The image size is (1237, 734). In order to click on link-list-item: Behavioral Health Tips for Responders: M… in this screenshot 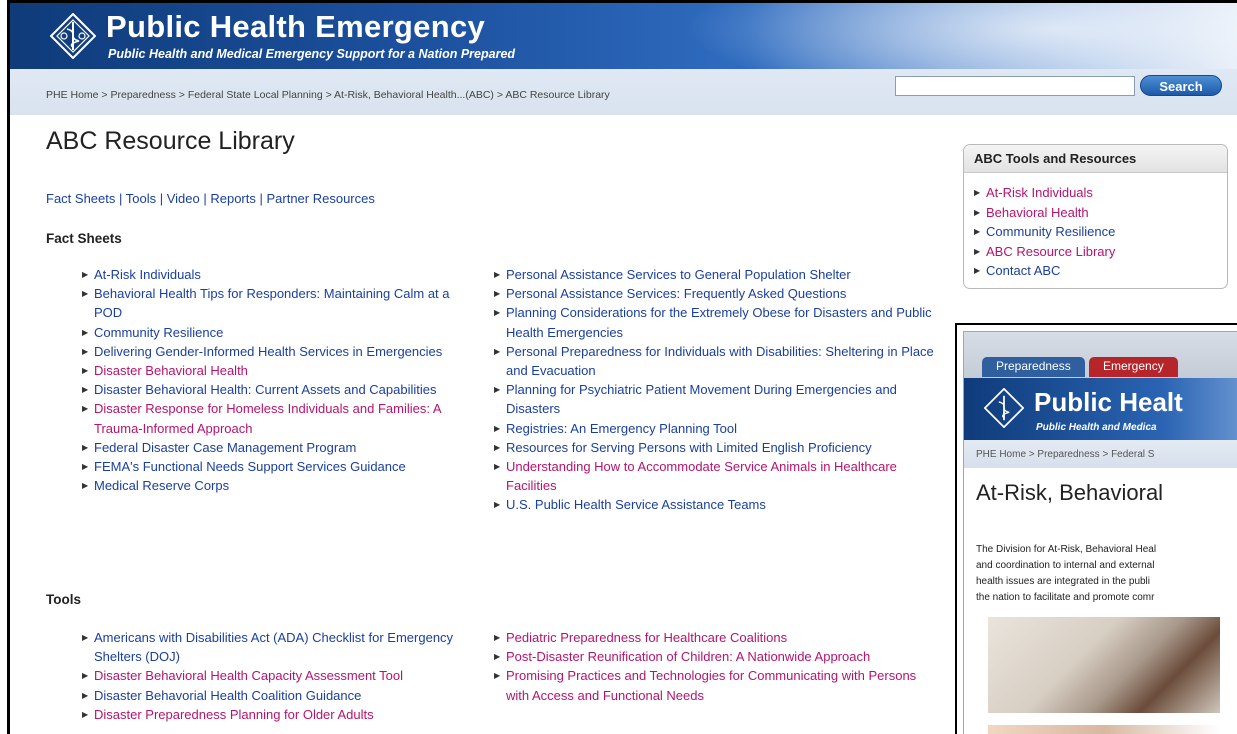, I will do `click(279, 303)`.